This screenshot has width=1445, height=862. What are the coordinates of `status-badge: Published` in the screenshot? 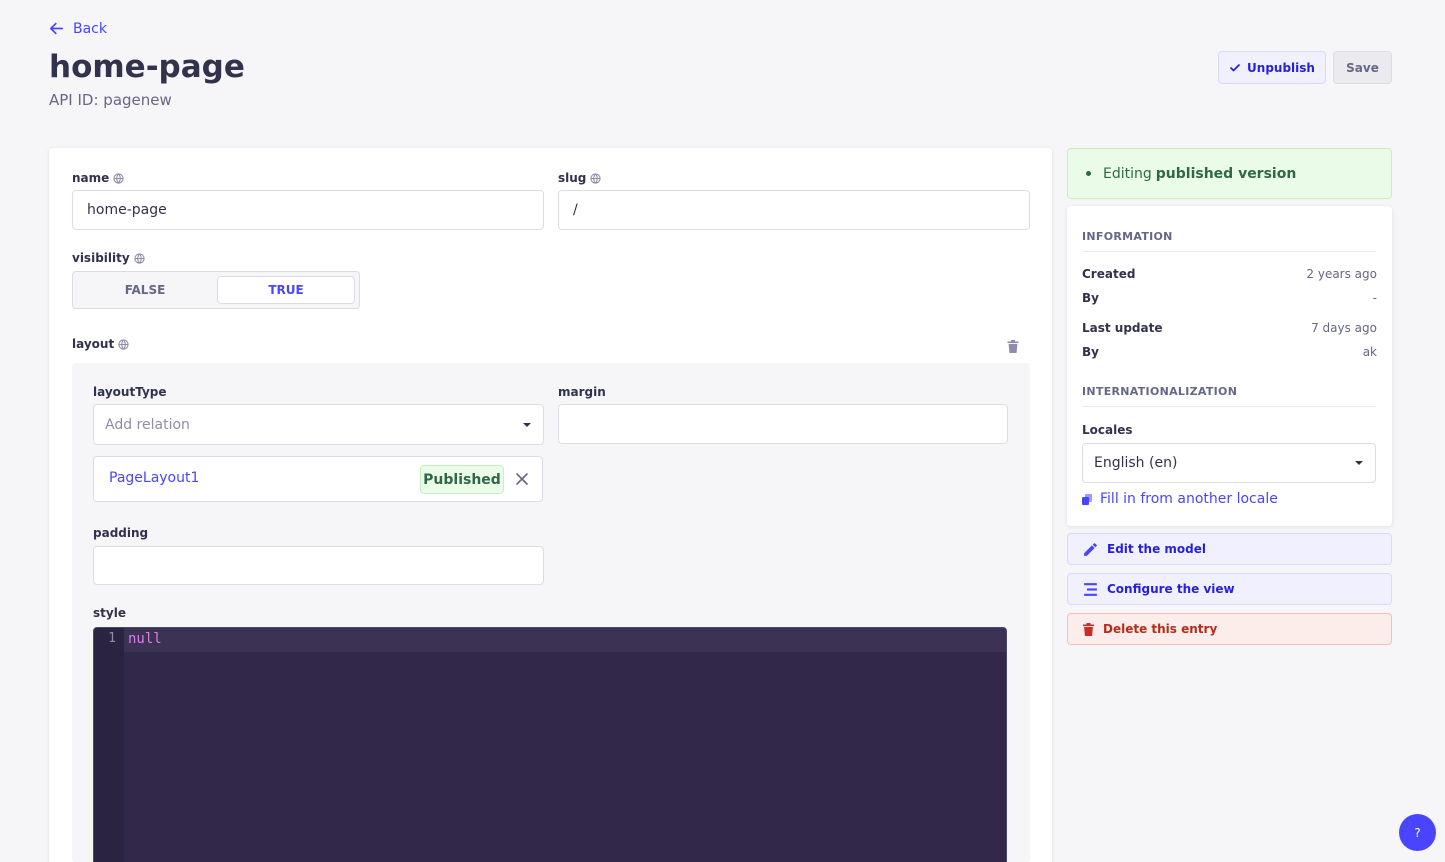 It's located at (462, 479).